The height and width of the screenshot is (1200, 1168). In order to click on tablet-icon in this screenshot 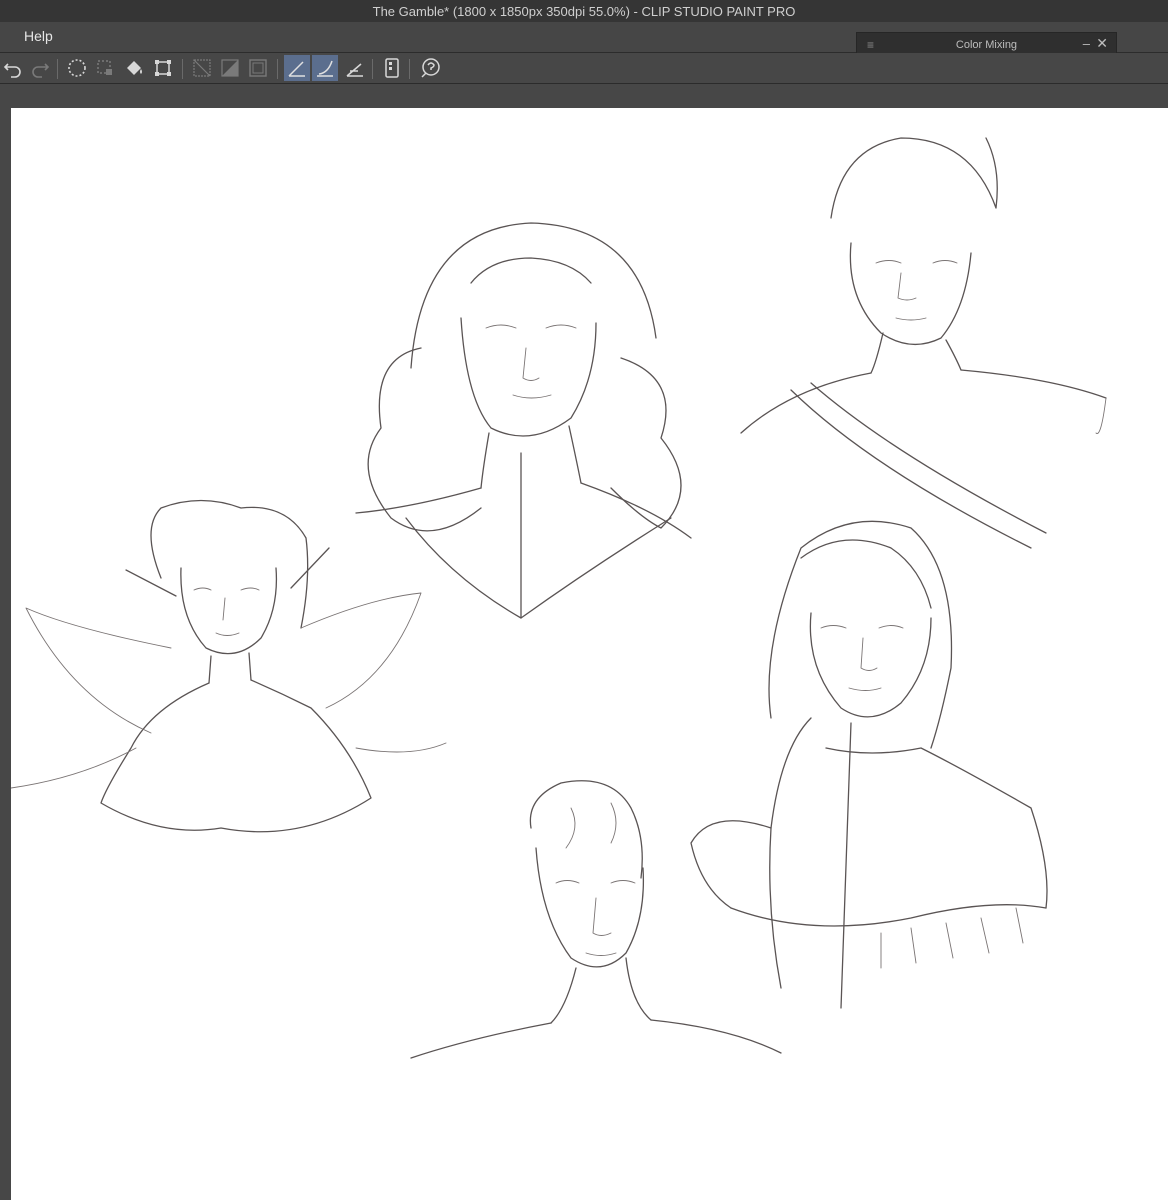, I will do `click(392, 68)`.